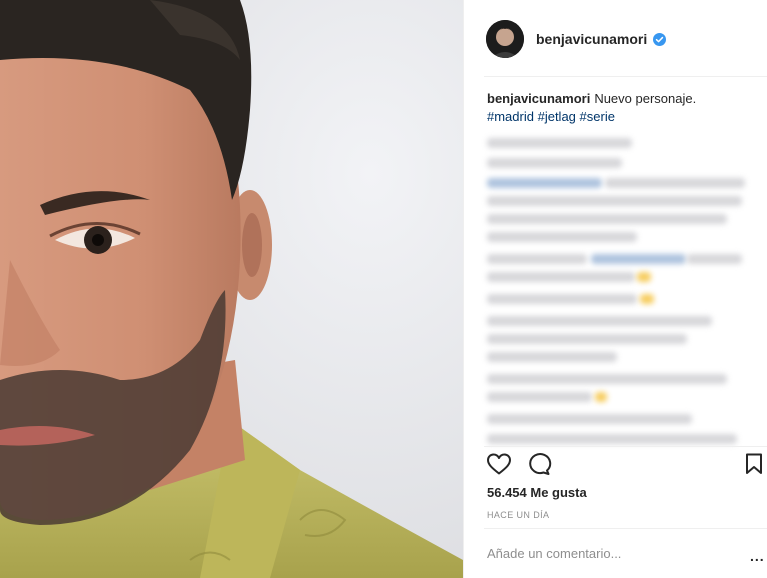  What do you see at coordinates (539, 464) in the screenshot?
I see `comment-bubble-icon` at bounding box center [539, 464].